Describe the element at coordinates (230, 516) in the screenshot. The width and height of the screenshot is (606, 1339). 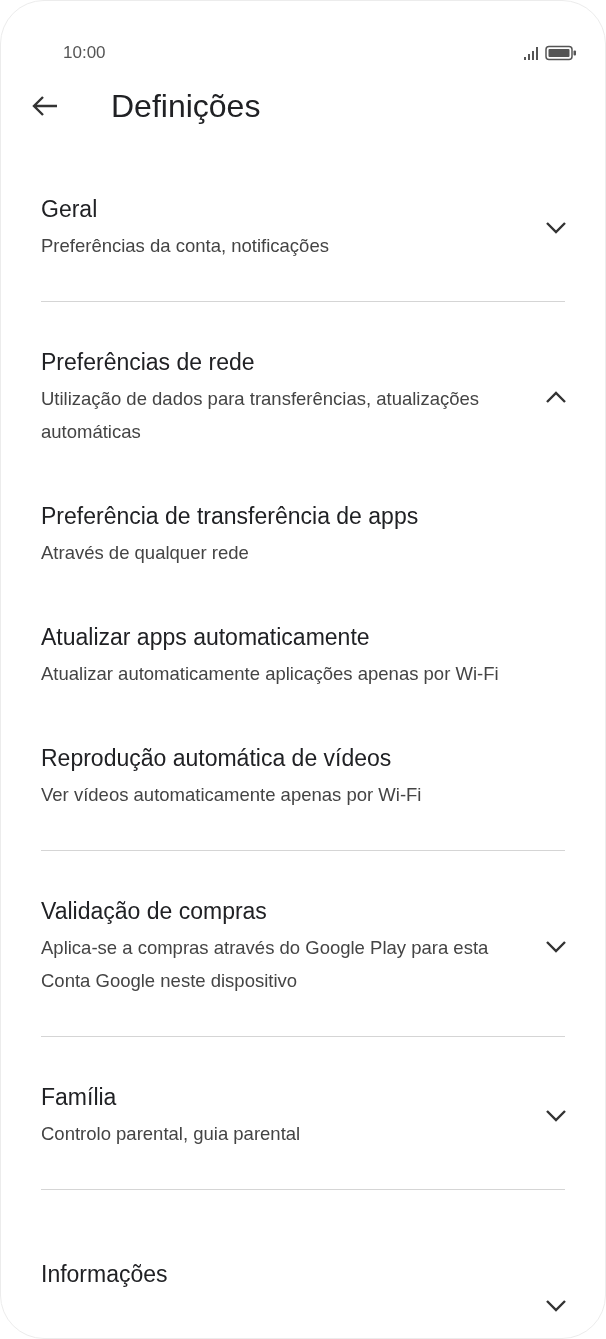
I see `setting-title: Preferência de transferência de apps` at that location.